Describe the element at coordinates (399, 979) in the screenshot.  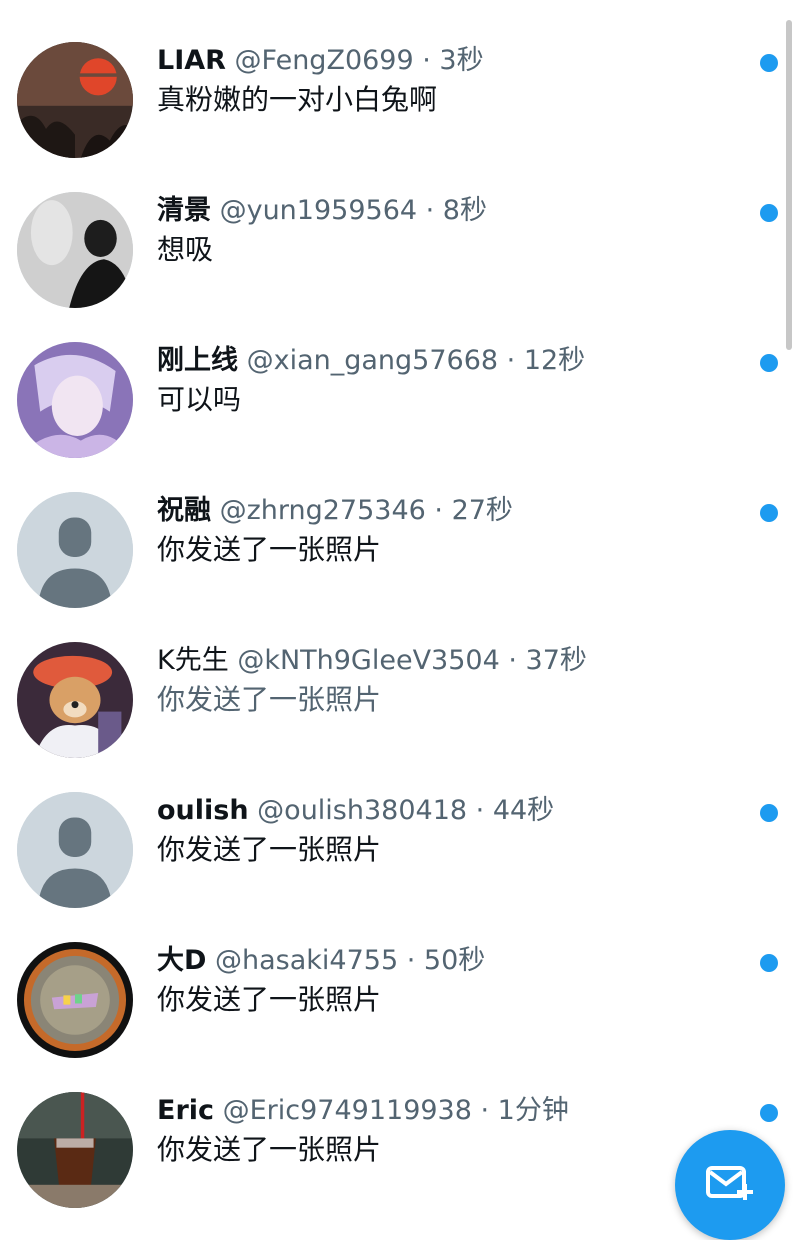
I see `conversation-row: 大D @hasaki4755 · 50秒 你发送了一张照片` at that location.